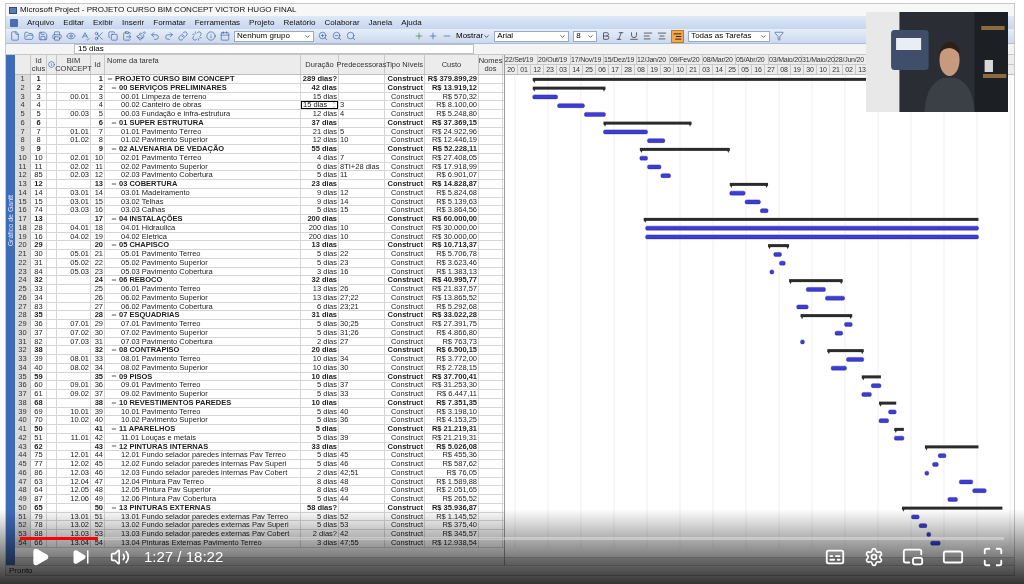 This screenshot has height=584, width=1024. Describe the element at coordinates (225, 36) in the screenshot. I see `calendar-icon` at that location.